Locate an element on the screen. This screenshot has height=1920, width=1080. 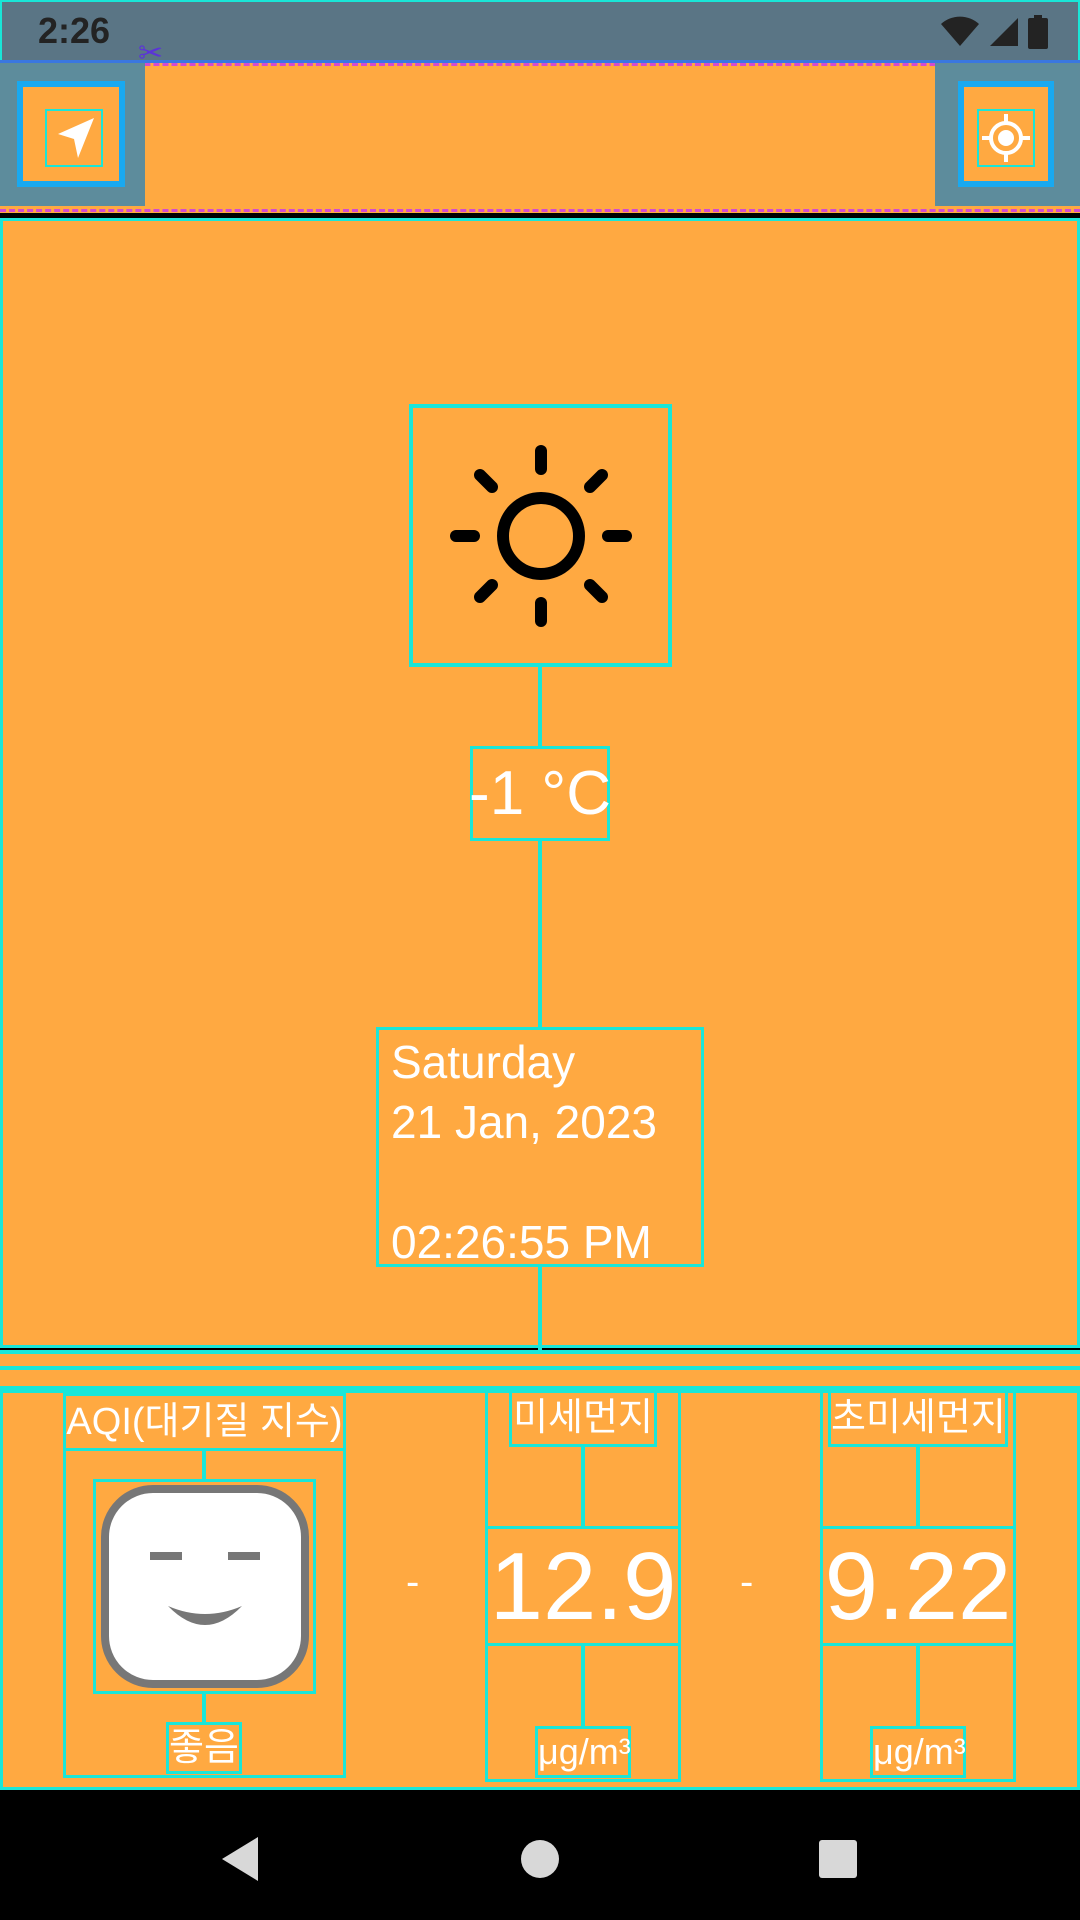
date-time-text: Saturday 21 Jan, 2023 02:26:55 PM is located at coordinates (540, 1147).